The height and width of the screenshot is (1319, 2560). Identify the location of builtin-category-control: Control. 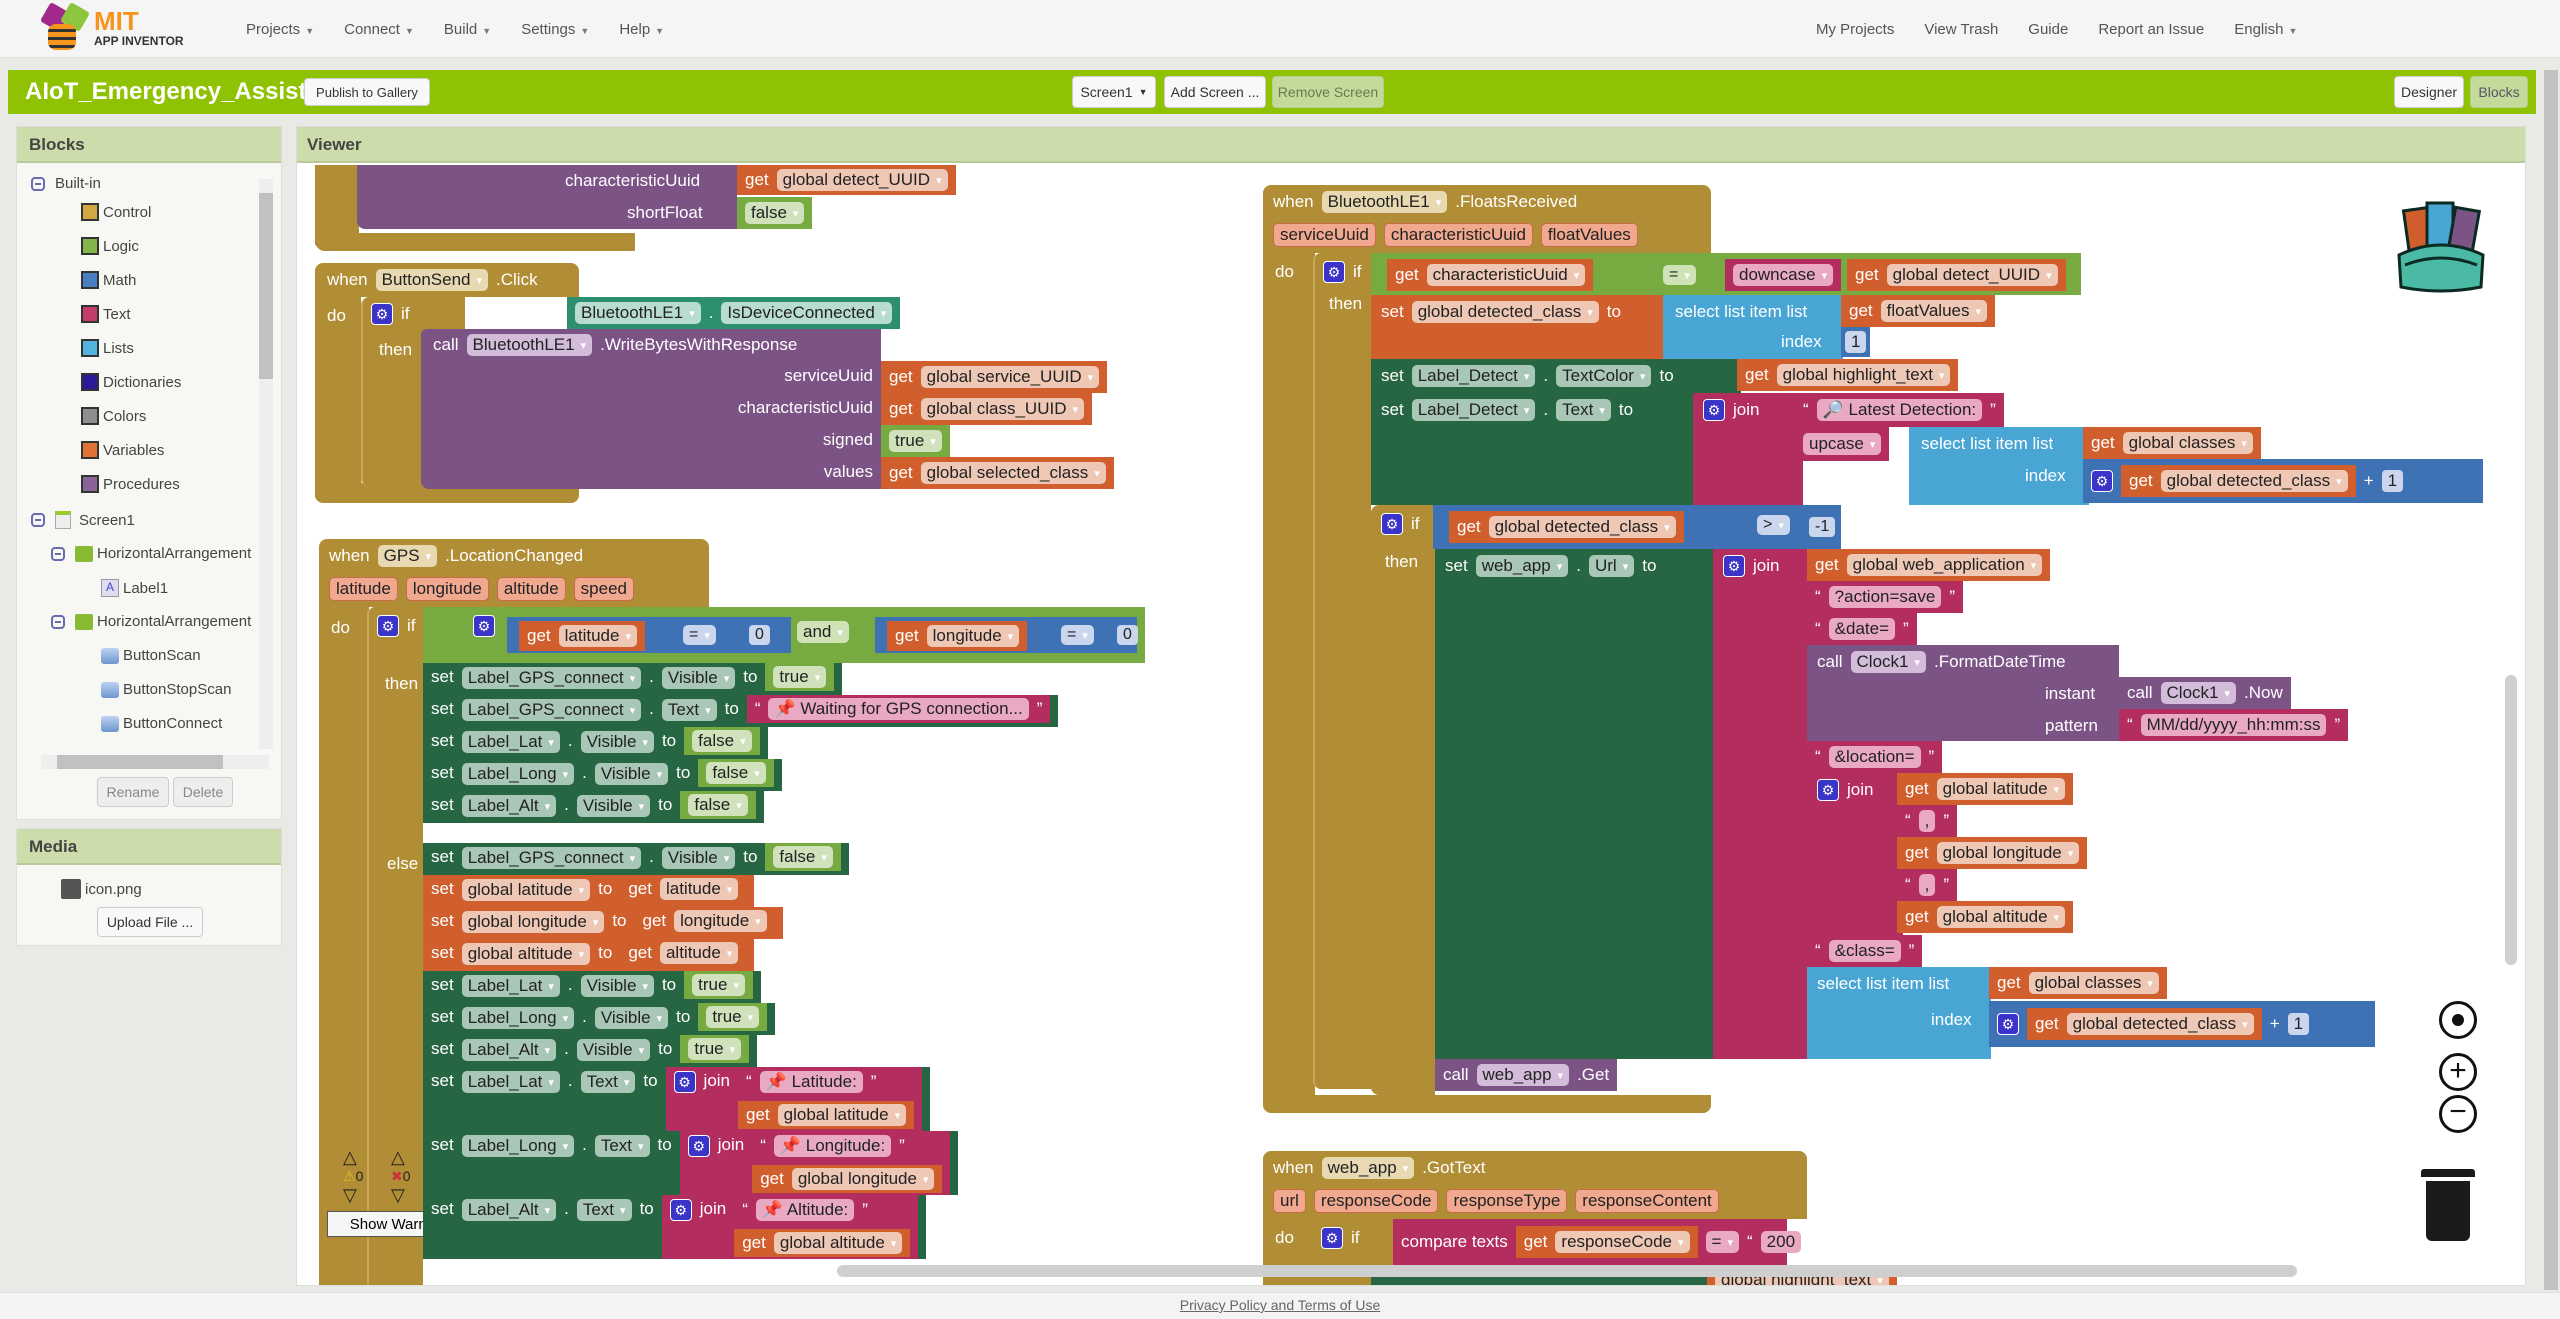
(116, 212).